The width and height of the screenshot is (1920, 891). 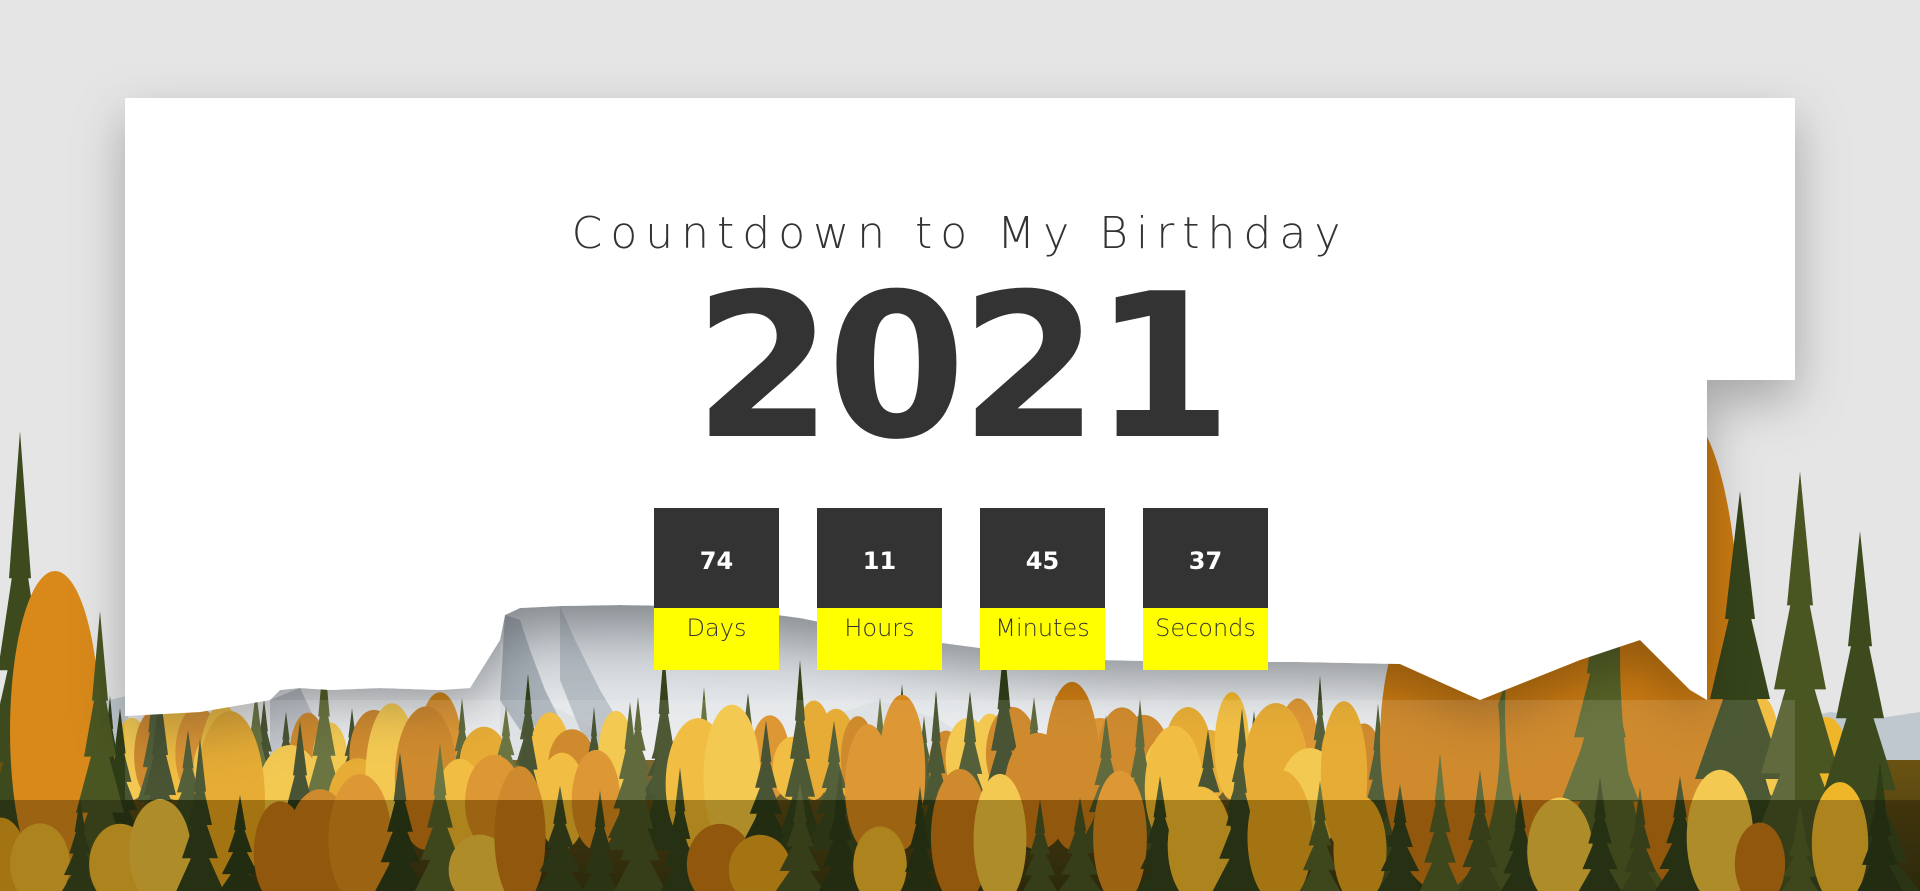 I want to click on seconds-value: 37, so click(x=1205, y=558).